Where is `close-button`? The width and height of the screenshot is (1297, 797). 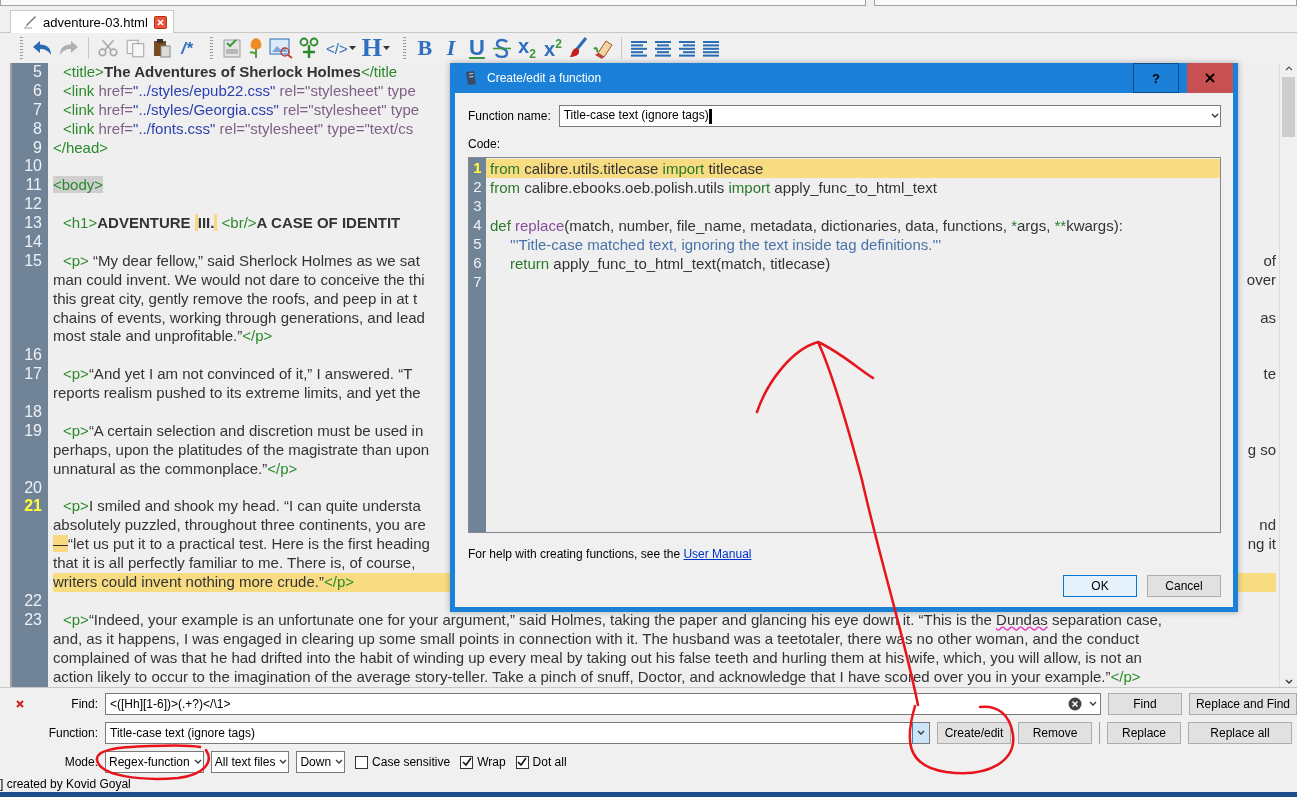 close-button is located at coordinates (1210, 78).